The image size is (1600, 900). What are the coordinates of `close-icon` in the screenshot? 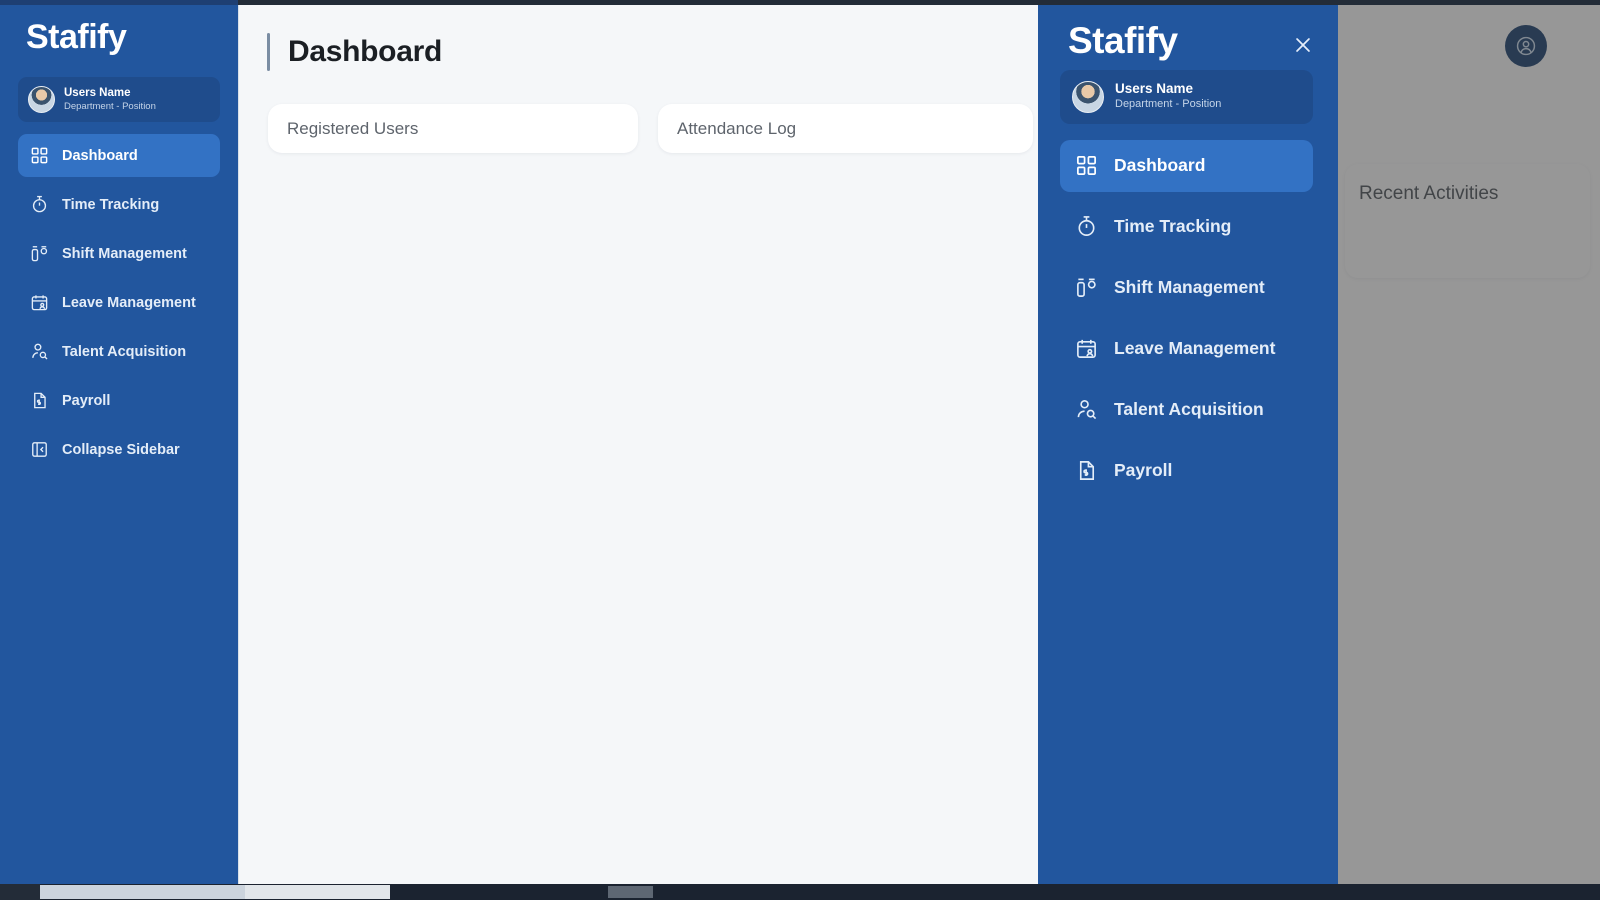 It's located at (1303, 45).